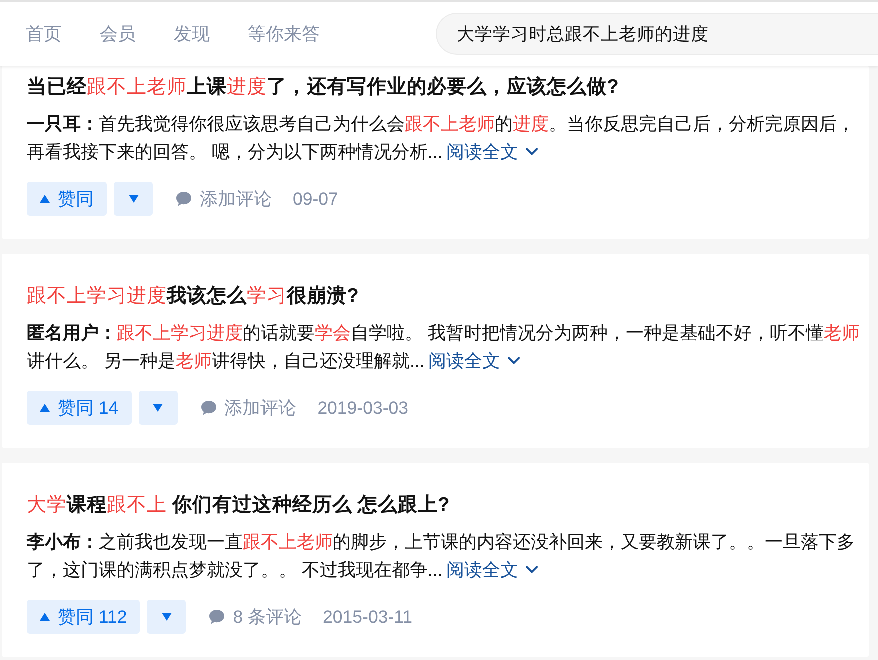 The width and height of the screenshot is (878, 660). I want to click on answer-date: 2019-03-03, so click(363, 408).